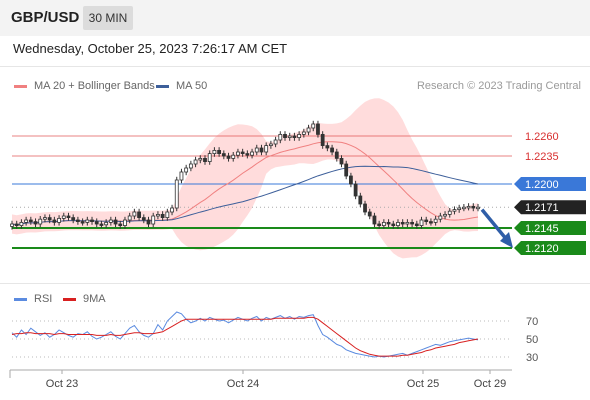 The image size is (590, 400). I want to click on level-label-1.2235: 1.2235, so click(542, 157).